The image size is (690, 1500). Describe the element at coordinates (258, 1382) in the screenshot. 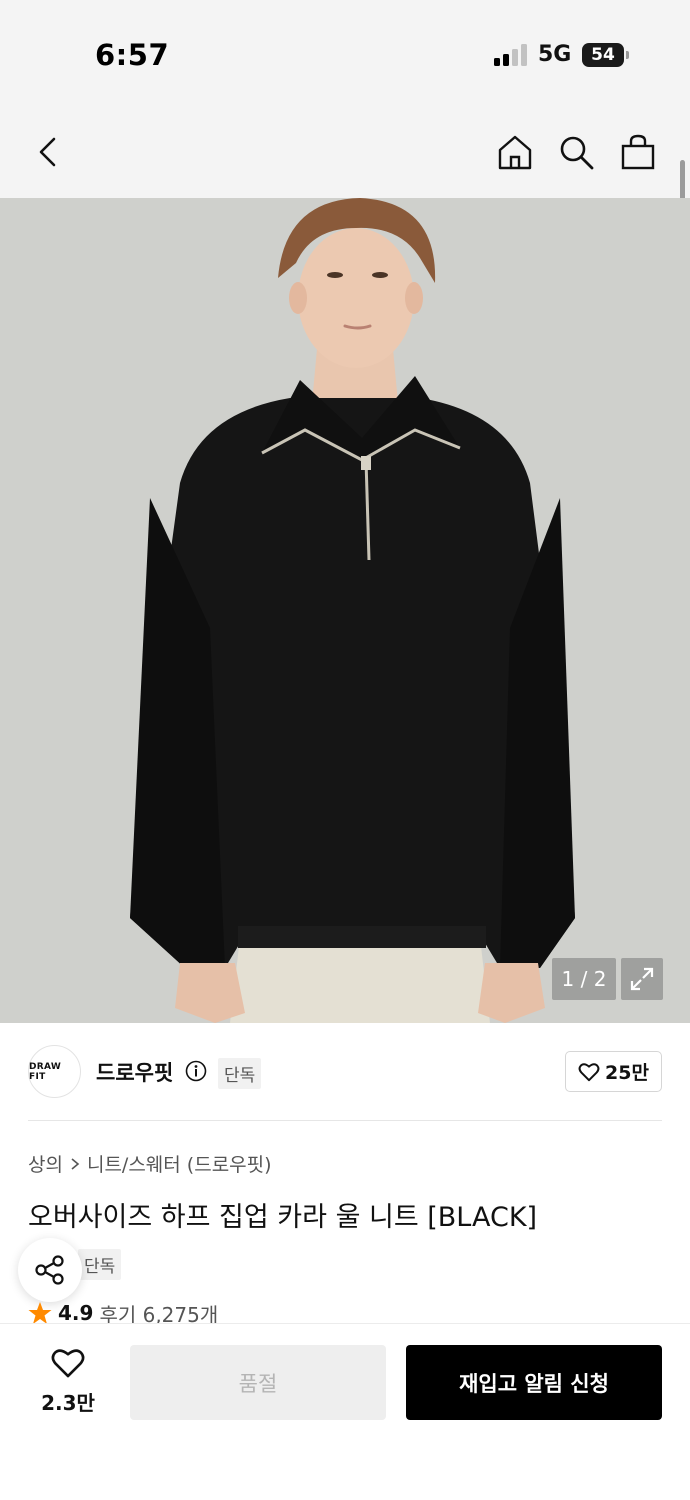

I see `soldout-button: 품절` at that location.